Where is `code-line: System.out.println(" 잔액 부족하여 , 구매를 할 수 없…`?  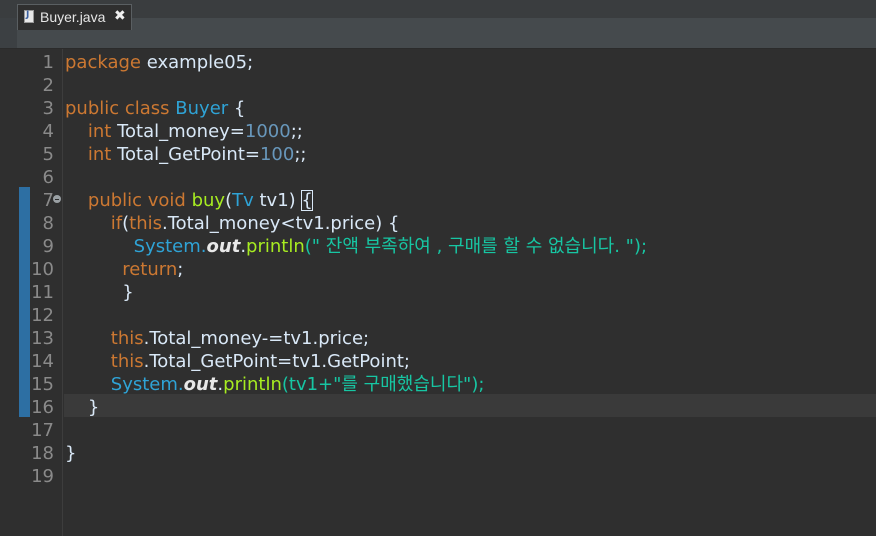
code-line: System.out.println(" 잔액 부족하여 , 구매를 할 수 없… is located at coordinates (356, 246).